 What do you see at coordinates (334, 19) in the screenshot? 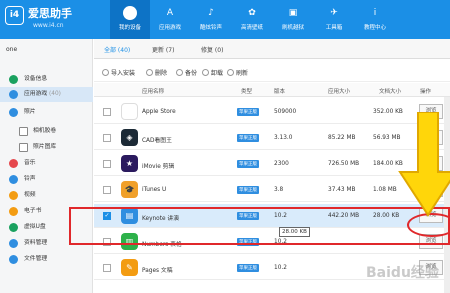
I see `nav-toolbox: ✈ 工具箱` at bounding box center [334, 19].